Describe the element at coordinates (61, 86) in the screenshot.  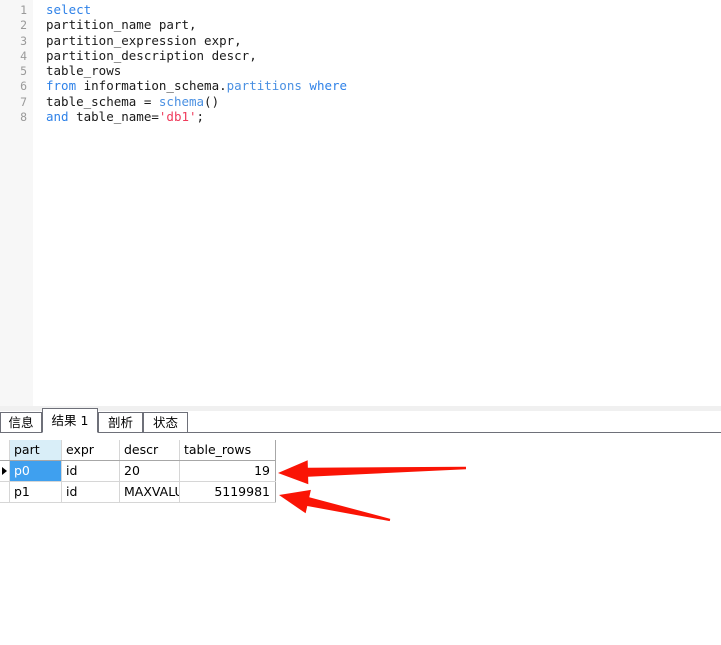
I see `code-token-kw: from` at that location.